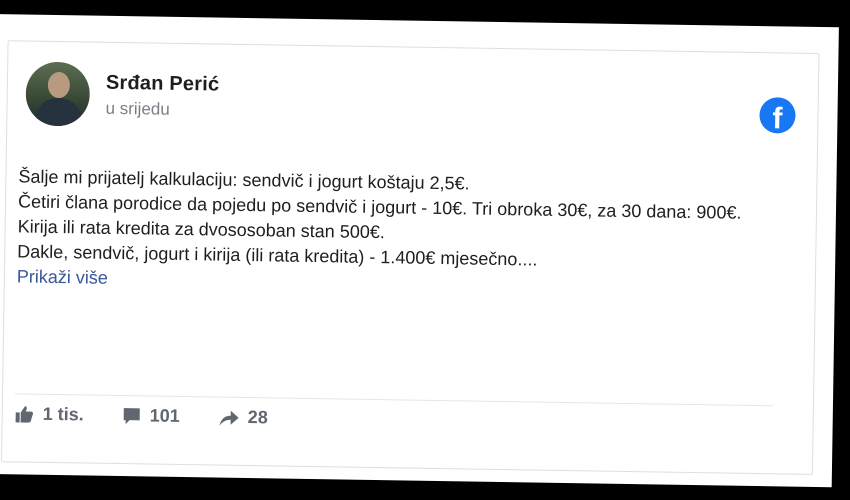  What do you see at coordinates (162, 109) in the screenshot?
I see `post-time: u srijedu` at bounding box center [162, 109].